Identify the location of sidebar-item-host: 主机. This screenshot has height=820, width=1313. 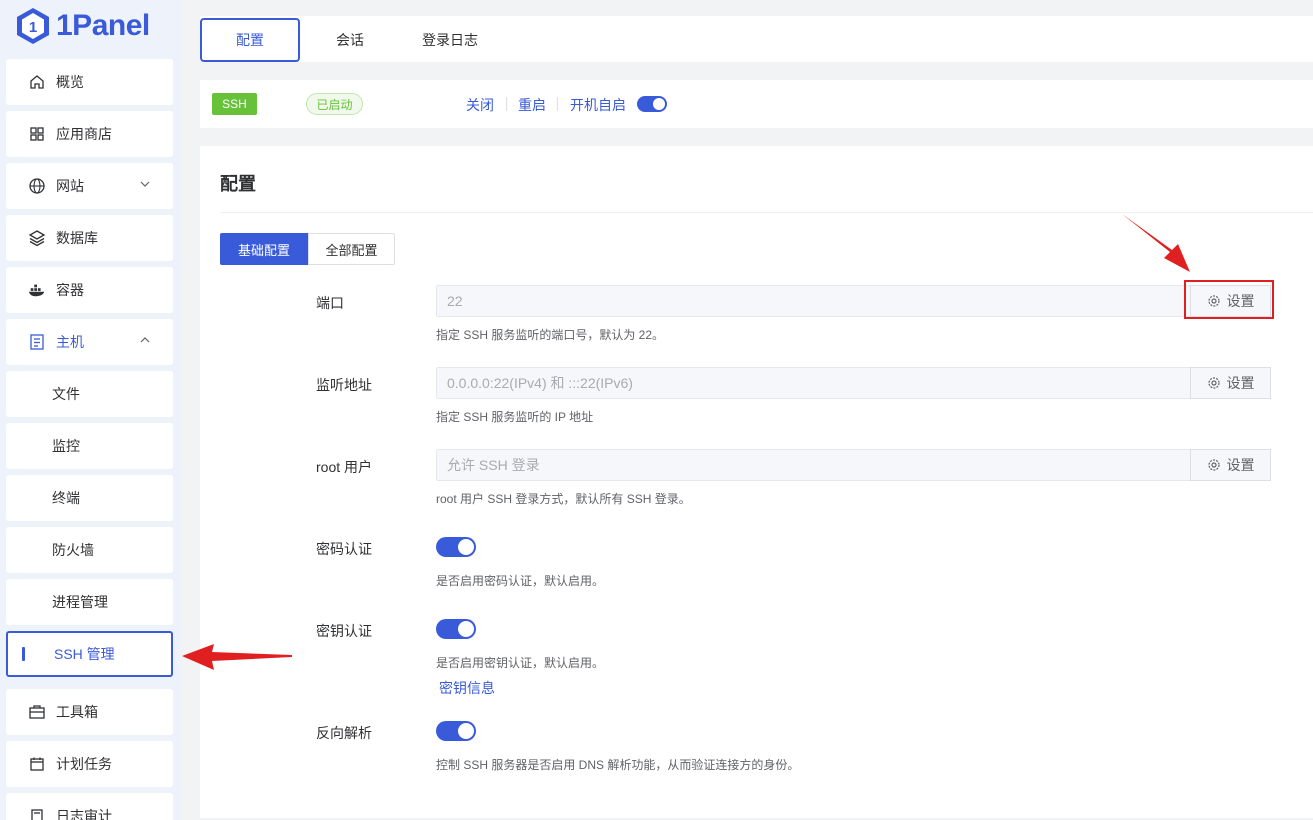
(89, 342).